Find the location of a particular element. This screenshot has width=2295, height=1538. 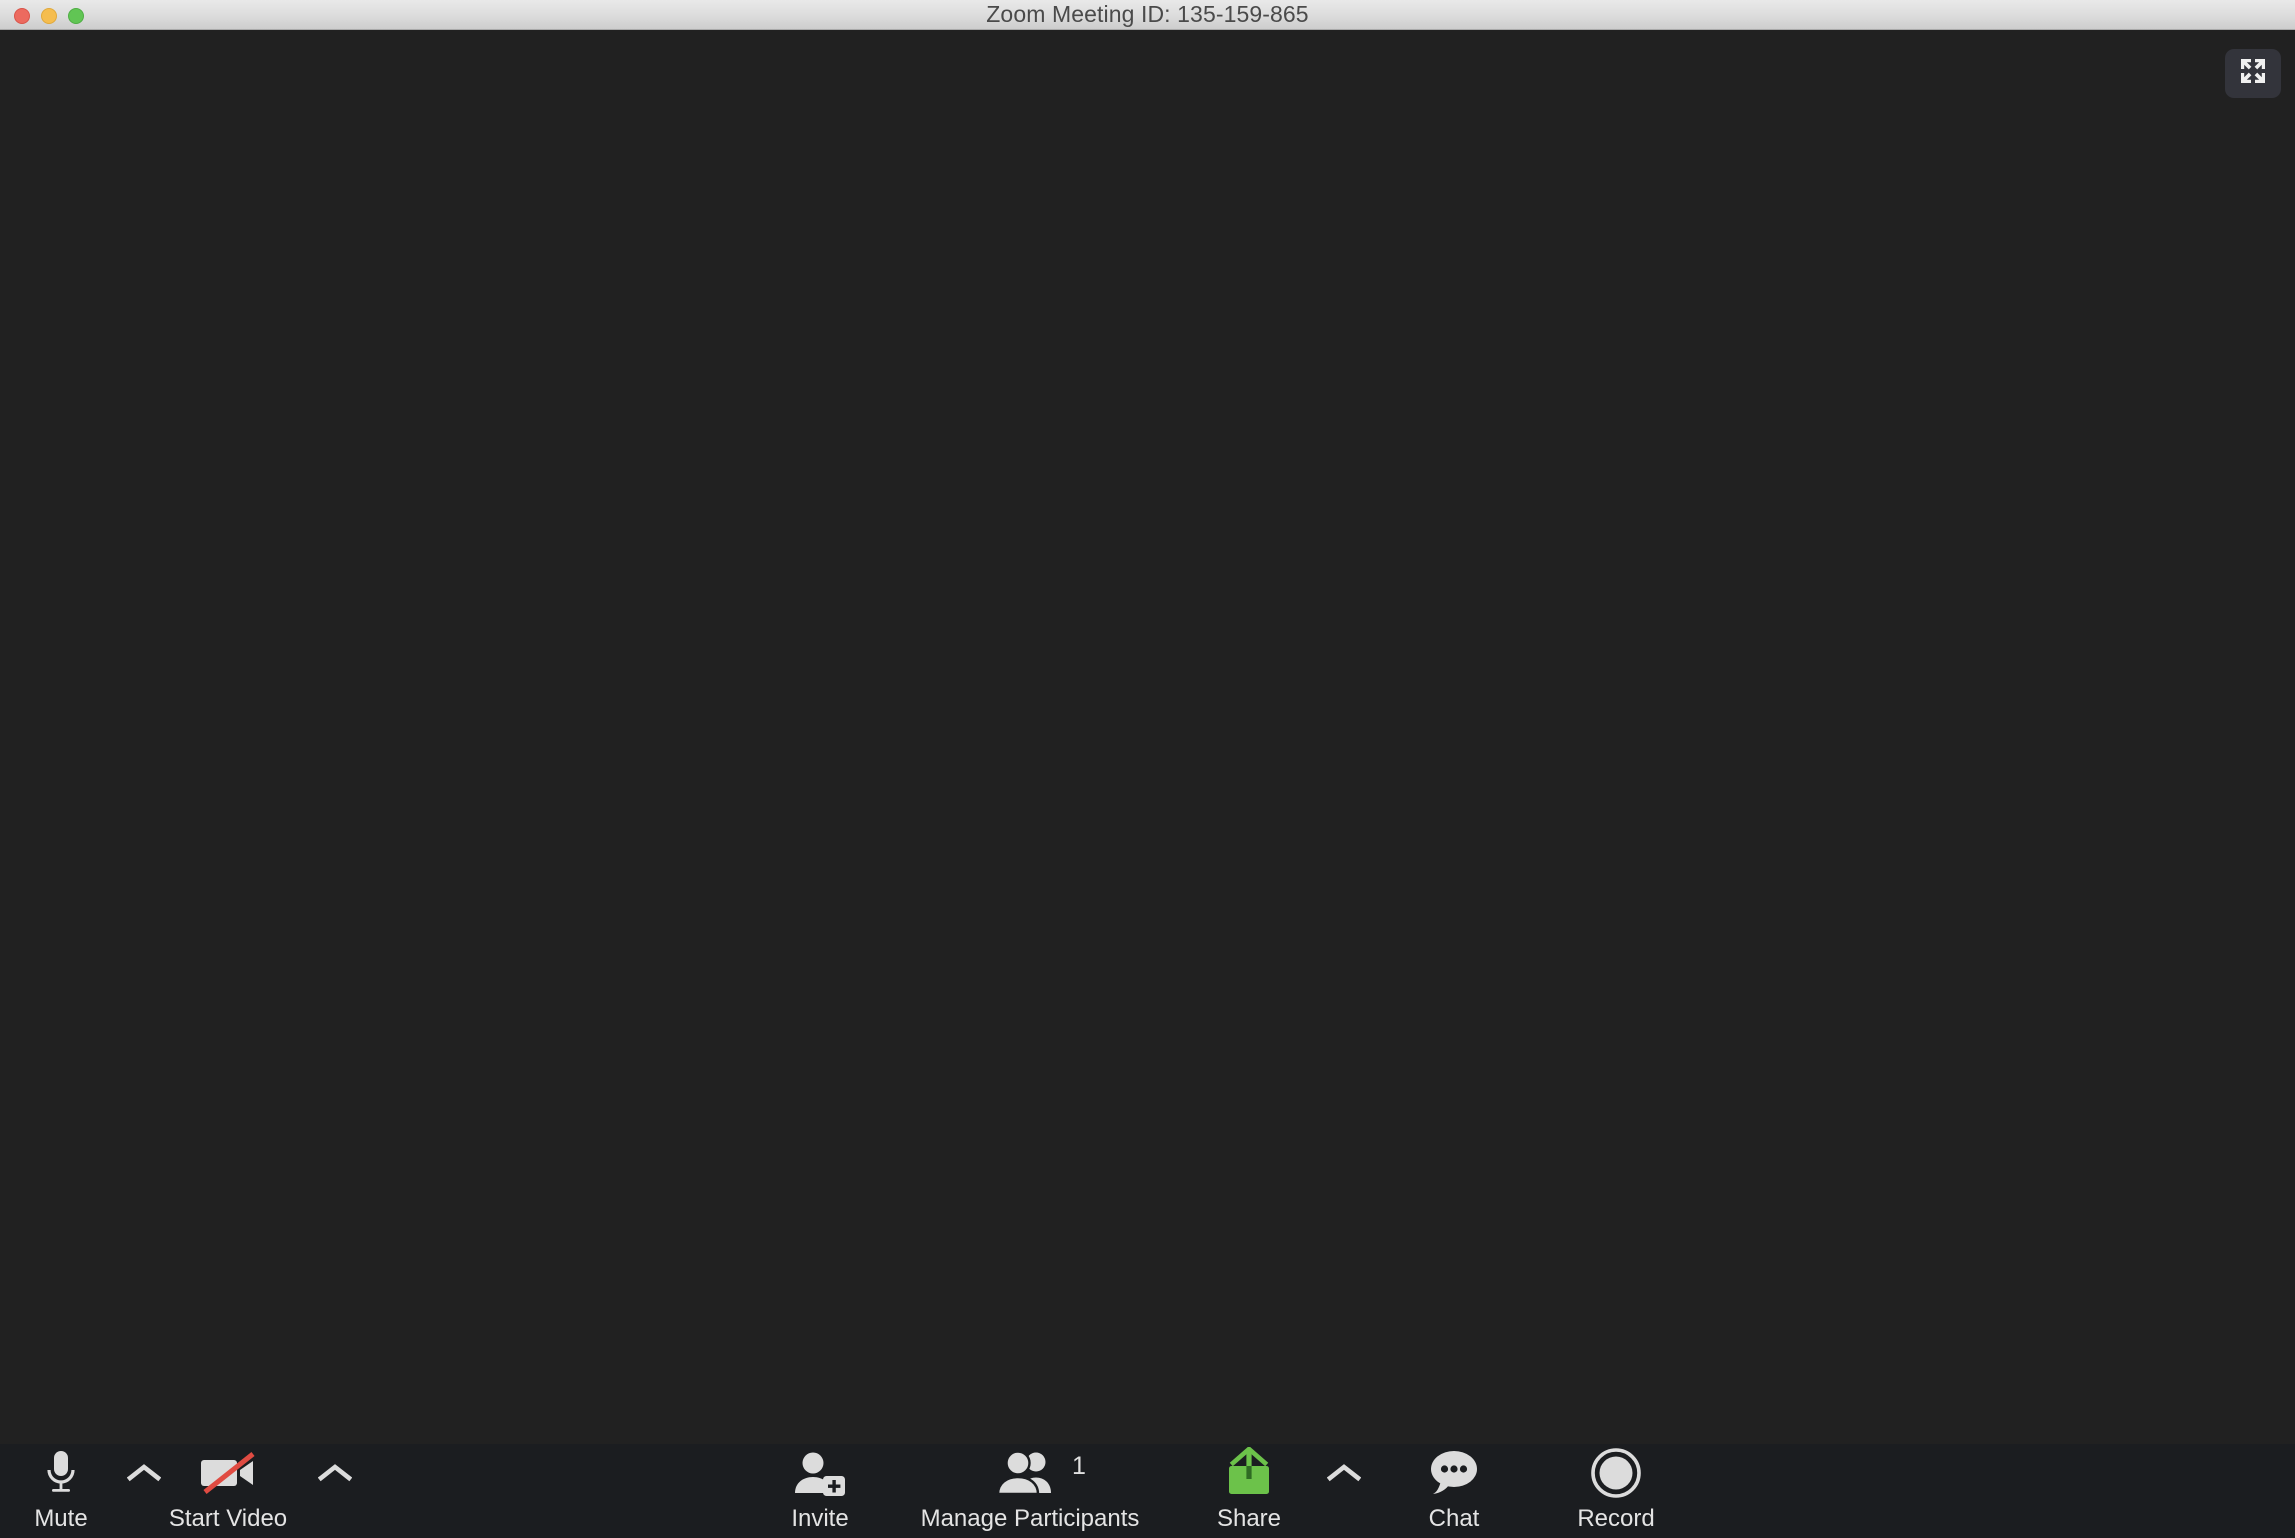

window-titlebar: Zoom Meeting ID: 135-159-865 is located at coordinates (1147, 15).